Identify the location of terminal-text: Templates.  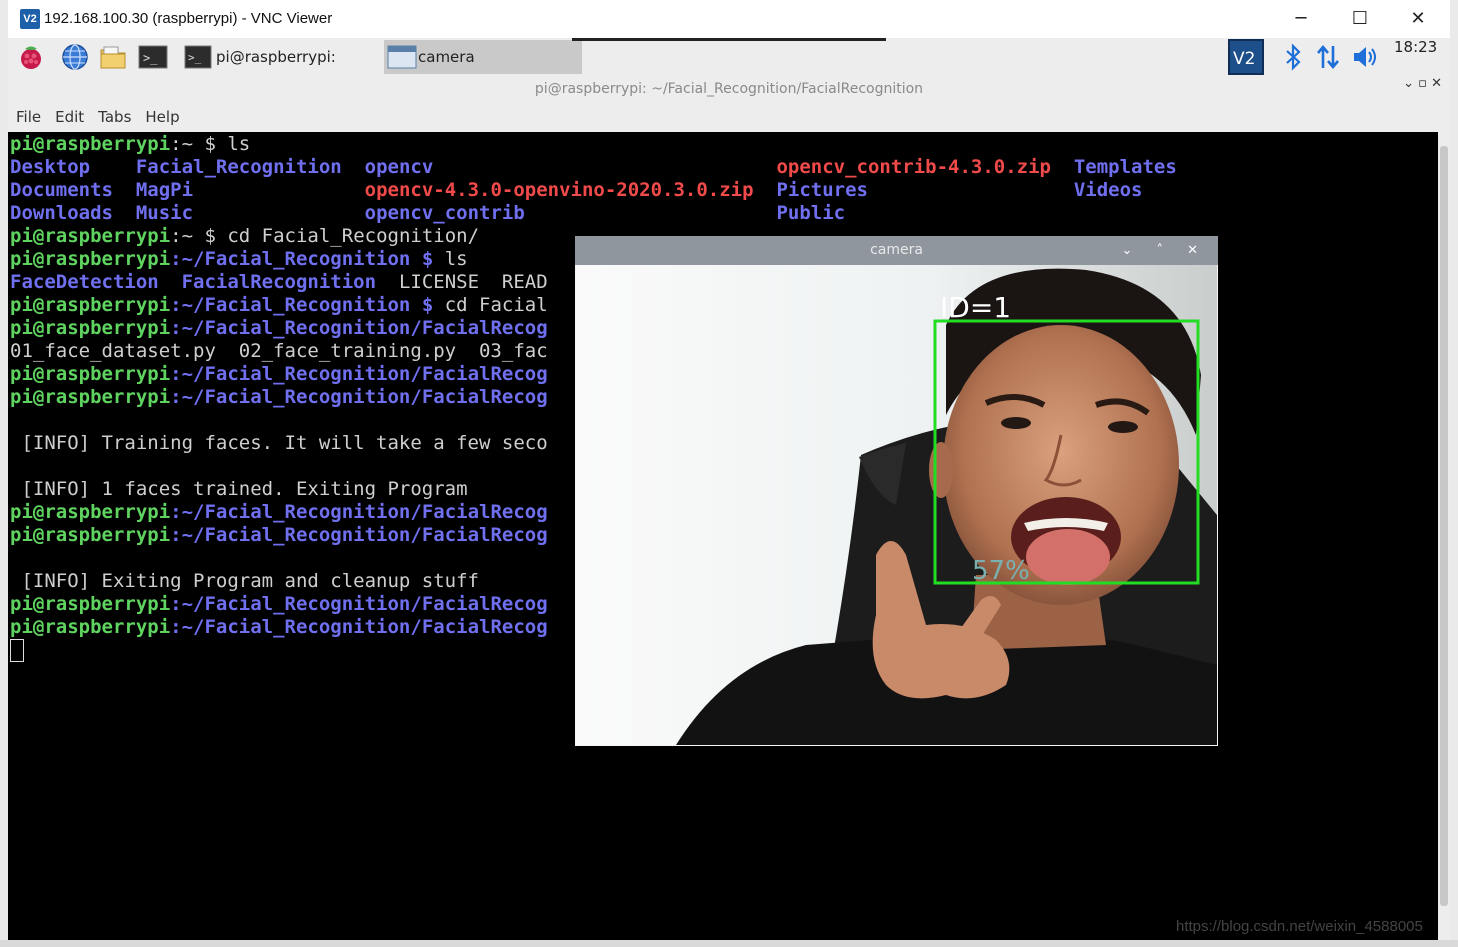
(1125, 167).